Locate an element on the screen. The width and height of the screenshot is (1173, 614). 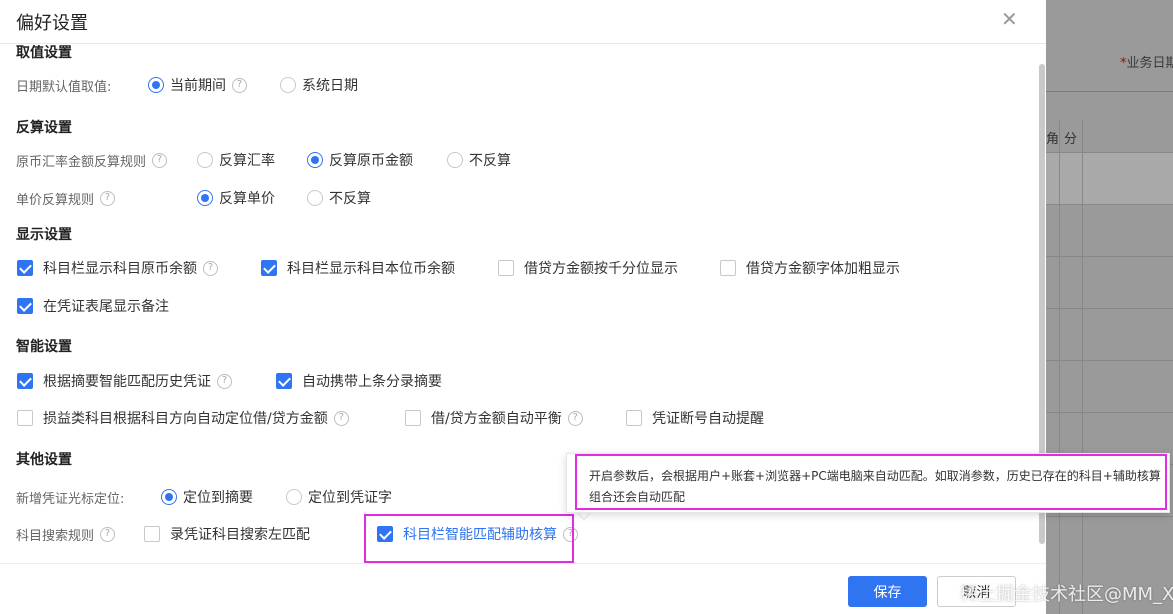
checkbox-subject-original-balance: 科目栏显示科目原币余额? is located at coordinates (117, 268).